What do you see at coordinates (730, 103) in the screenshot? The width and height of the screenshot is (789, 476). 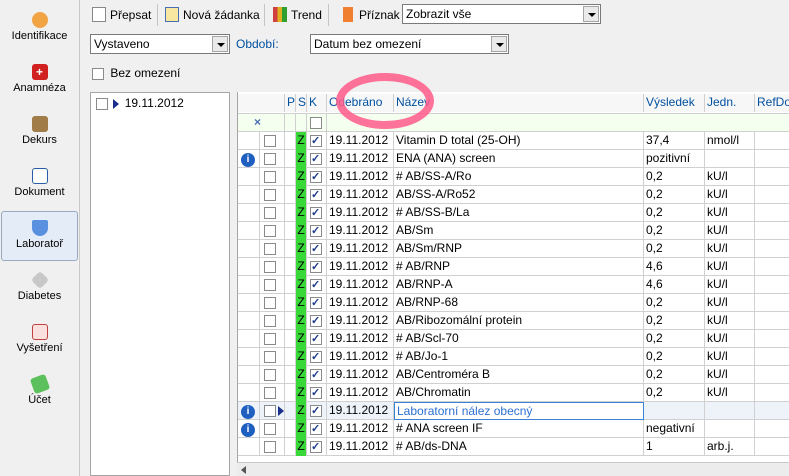 I see `column-header-jedn: Jedn.` at bounding box center [730, 103].